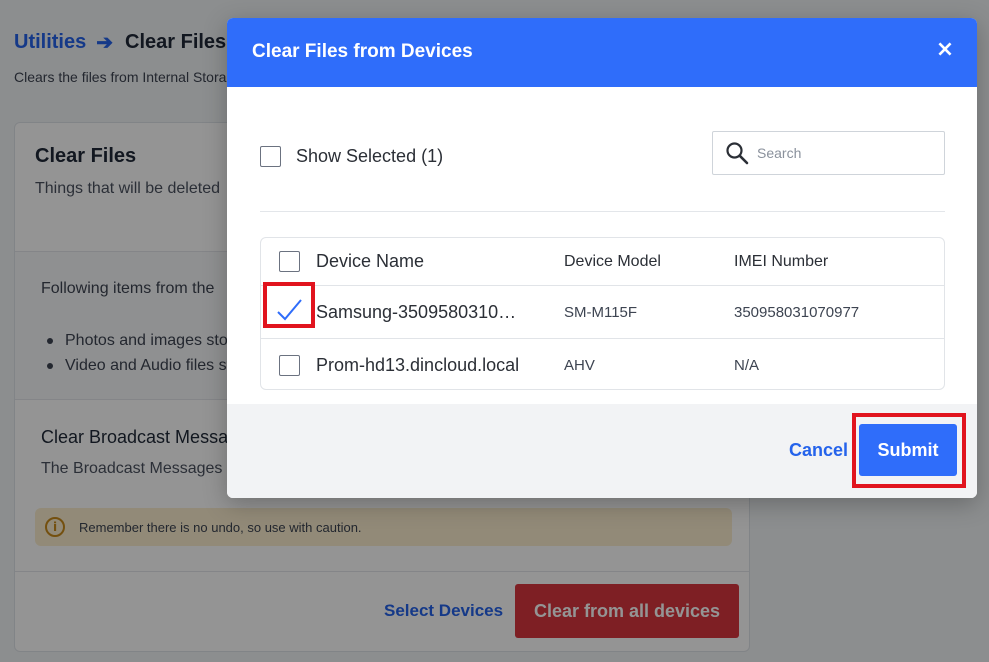 The width and height of the screenshot is (989, 662). I want to click on modal-header: Clear Files from Devices ×, so click(602, 52).